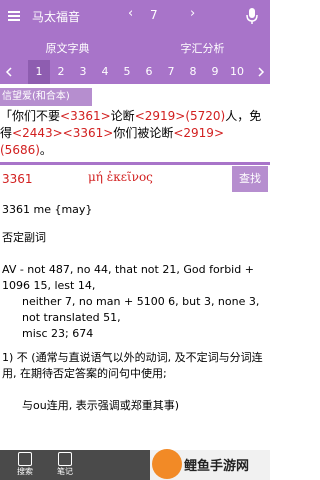  I want to click on bible-version-label: 信望爱(和合本), so click(46, 97).